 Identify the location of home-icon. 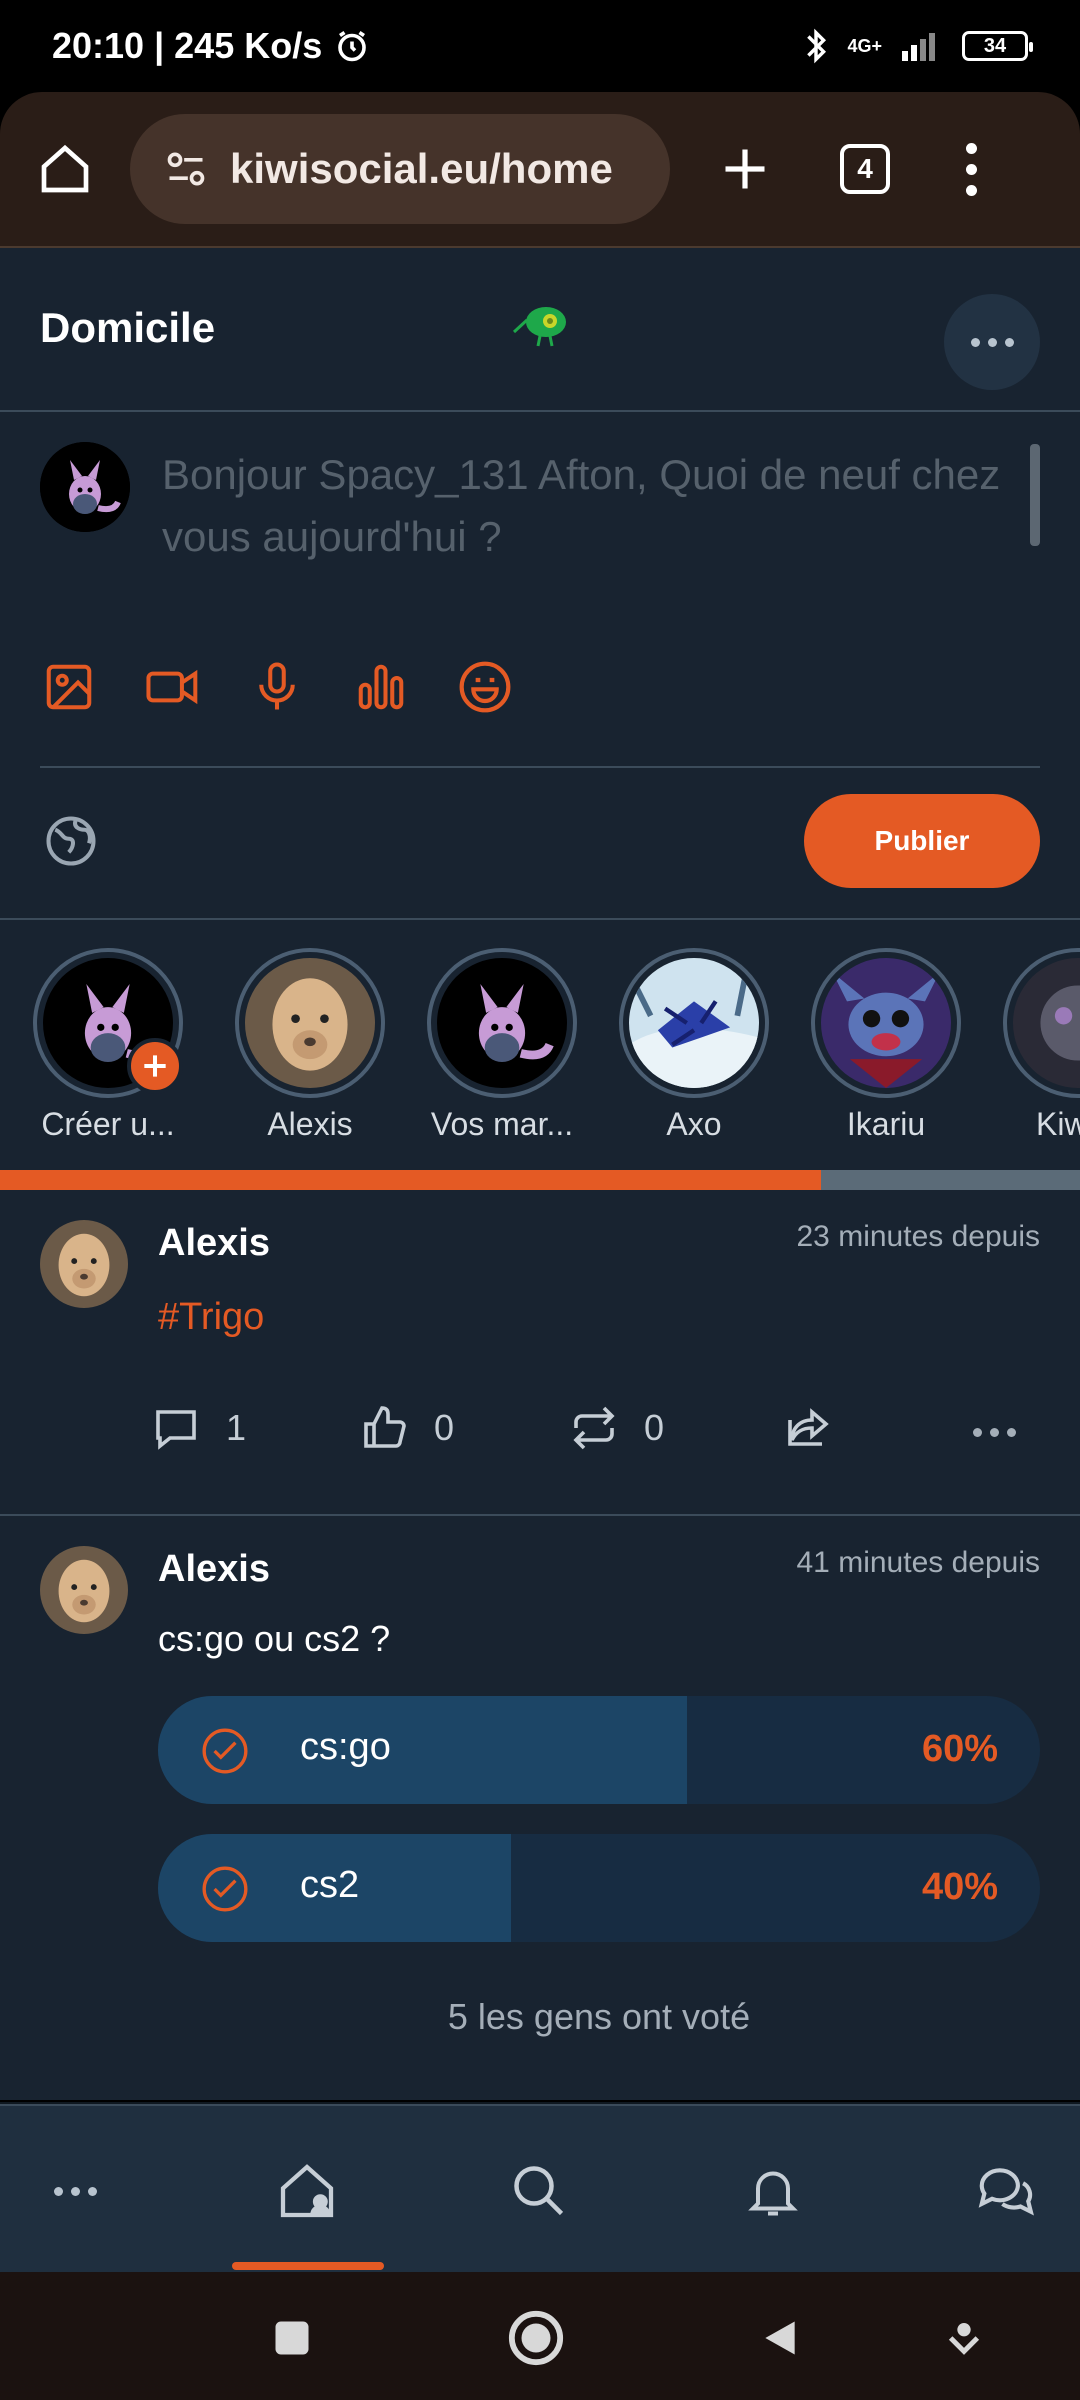
(65, 168).